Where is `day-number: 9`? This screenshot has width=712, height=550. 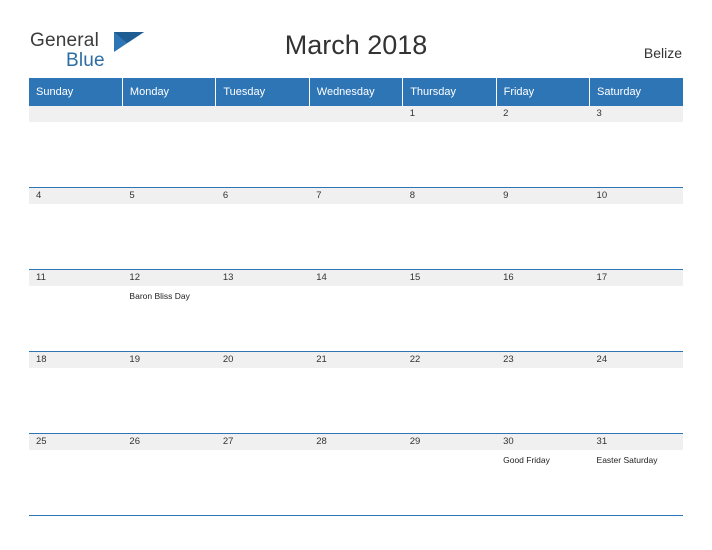 day-number: 9 is located at coordinates (543, 196).